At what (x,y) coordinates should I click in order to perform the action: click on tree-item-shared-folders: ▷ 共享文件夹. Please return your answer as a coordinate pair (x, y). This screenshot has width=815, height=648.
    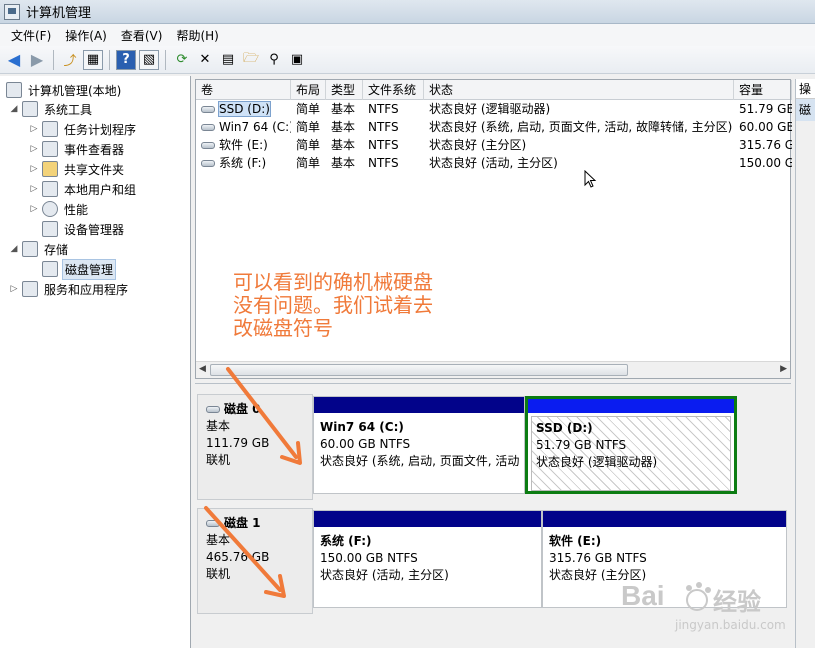
    Looking at the image, I should click on (77, 169).